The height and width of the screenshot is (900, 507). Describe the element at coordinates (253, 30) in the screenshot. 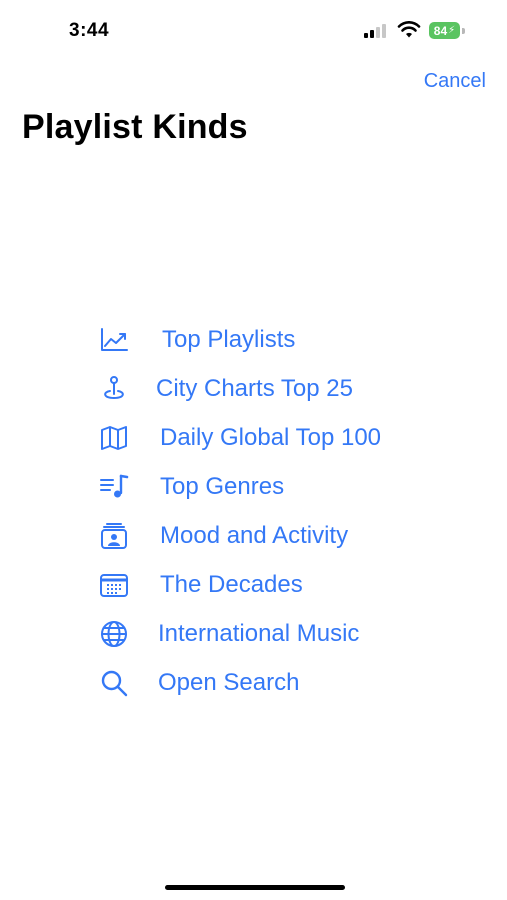

I see `status-bar: 3:44 84 ⚡` at that location.